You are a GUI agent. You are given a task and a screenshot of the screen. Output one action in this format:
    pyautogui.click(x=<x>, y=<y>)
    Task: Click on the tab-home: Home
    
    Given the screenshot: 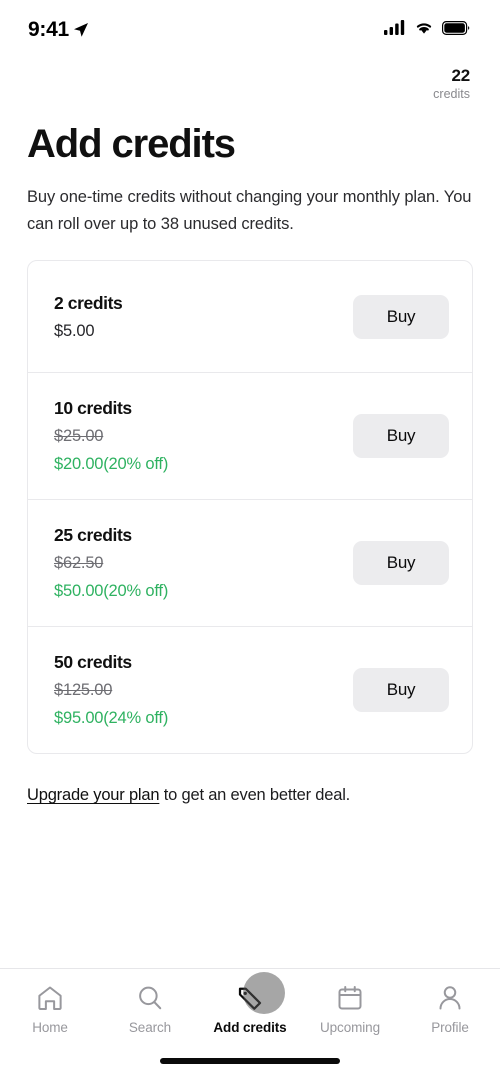 What is the action you would take?
    pyautogui.click(x=50, y=1009)
    